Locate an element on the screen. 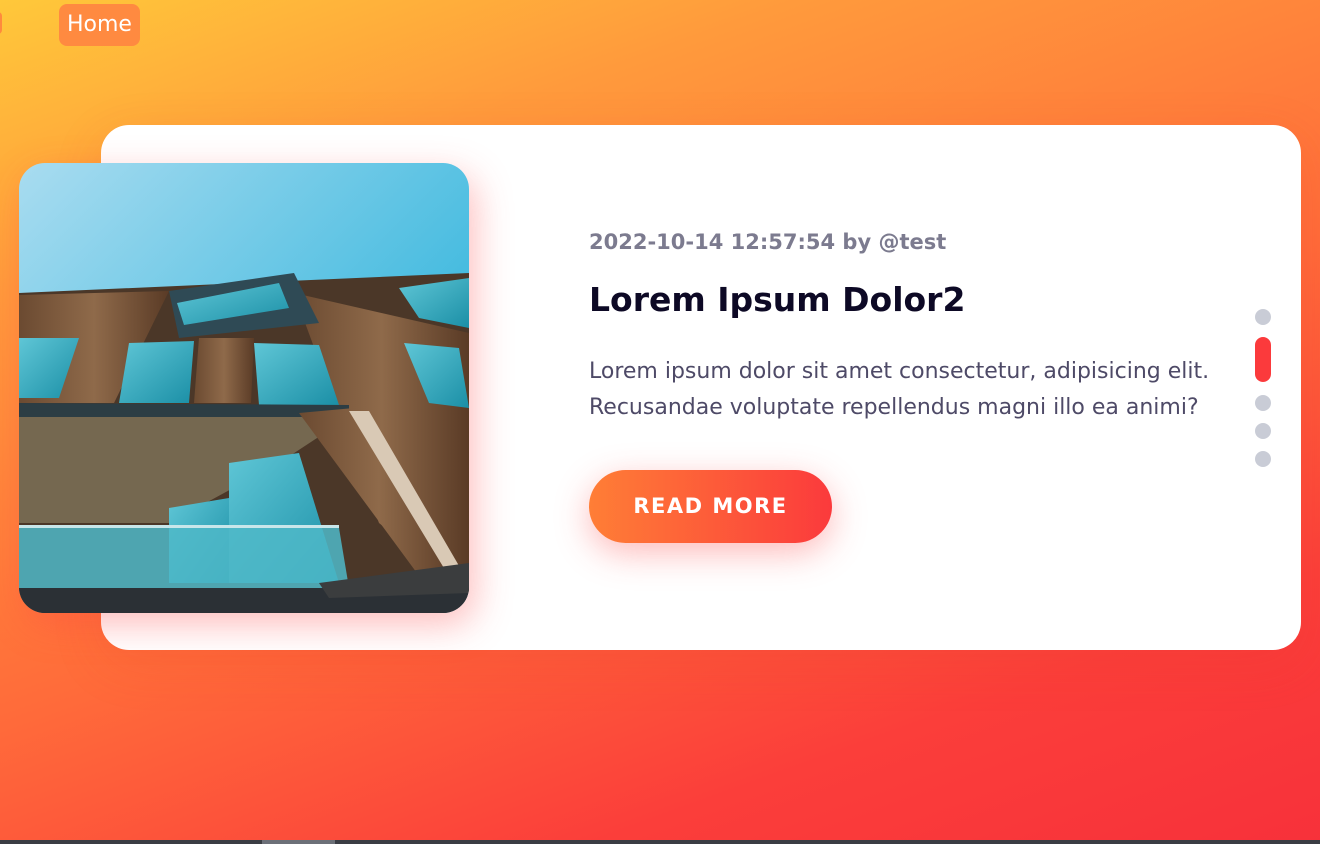 This screenshot has width=1320, height=844. post-meta: 2022-10-14 12:57:54 by @test is located at coordinates (768, 242).